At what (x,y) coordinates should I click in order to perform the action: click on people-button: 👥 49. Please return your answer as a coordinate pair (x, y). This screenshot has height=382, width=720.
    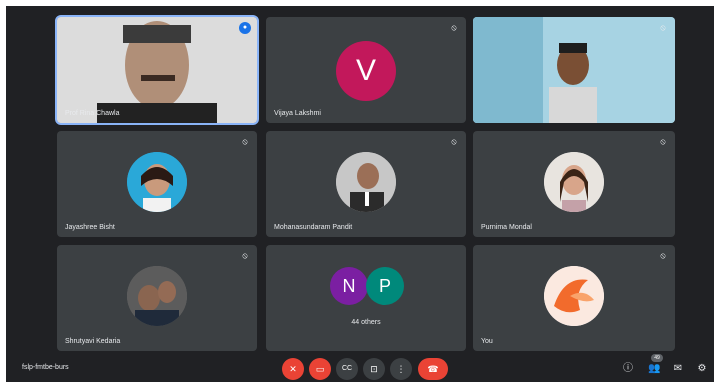
    Looking at the image, I should click on (655, 364).